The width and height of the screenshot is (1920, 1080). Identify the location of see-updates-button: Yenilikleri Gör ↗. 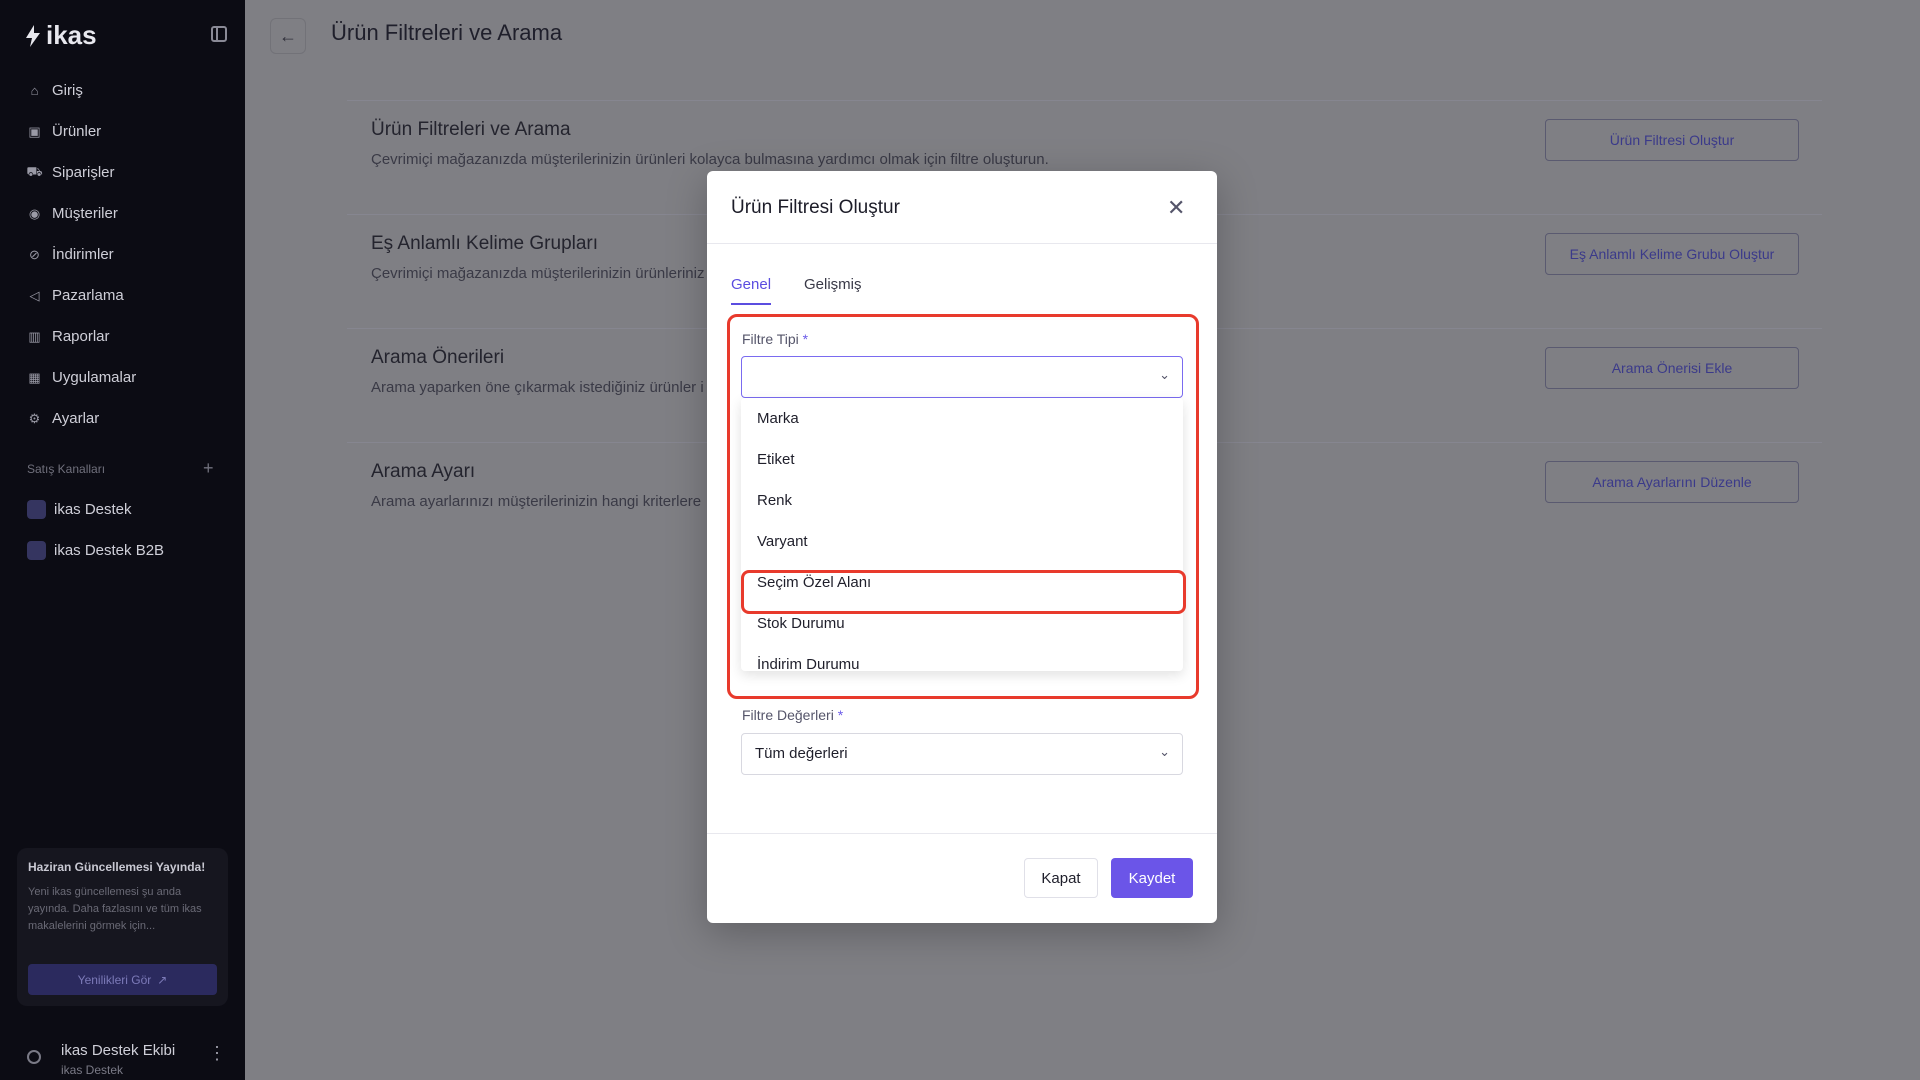
(122, 979).